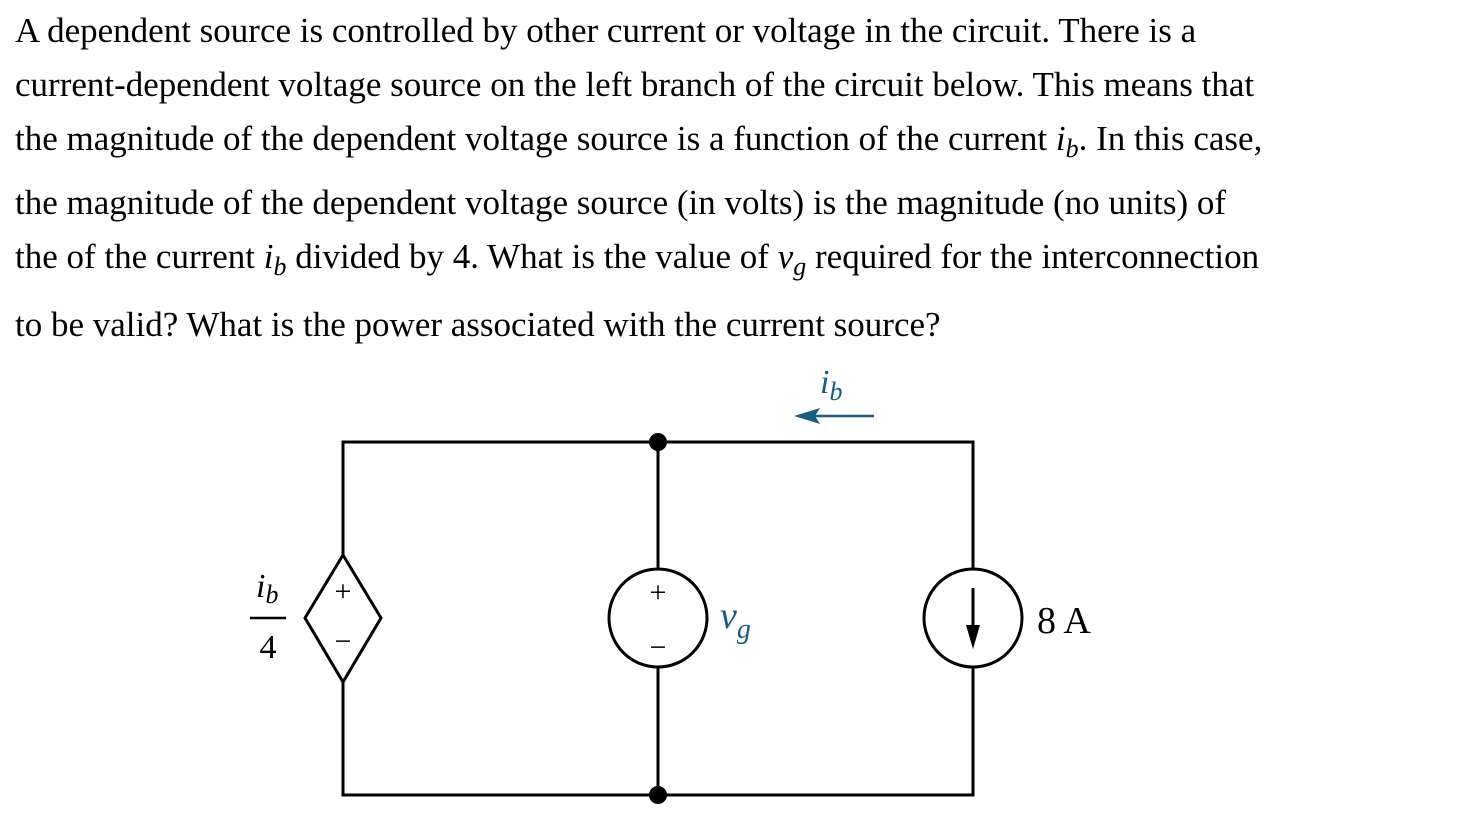  I want to click on node-top, so click(658, 442).